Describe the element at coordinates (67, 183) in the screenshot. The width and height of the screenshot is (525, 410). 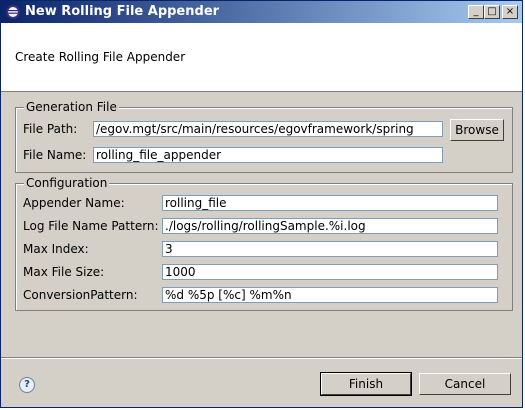
I see `configuration-legend: Configuration` at that location.